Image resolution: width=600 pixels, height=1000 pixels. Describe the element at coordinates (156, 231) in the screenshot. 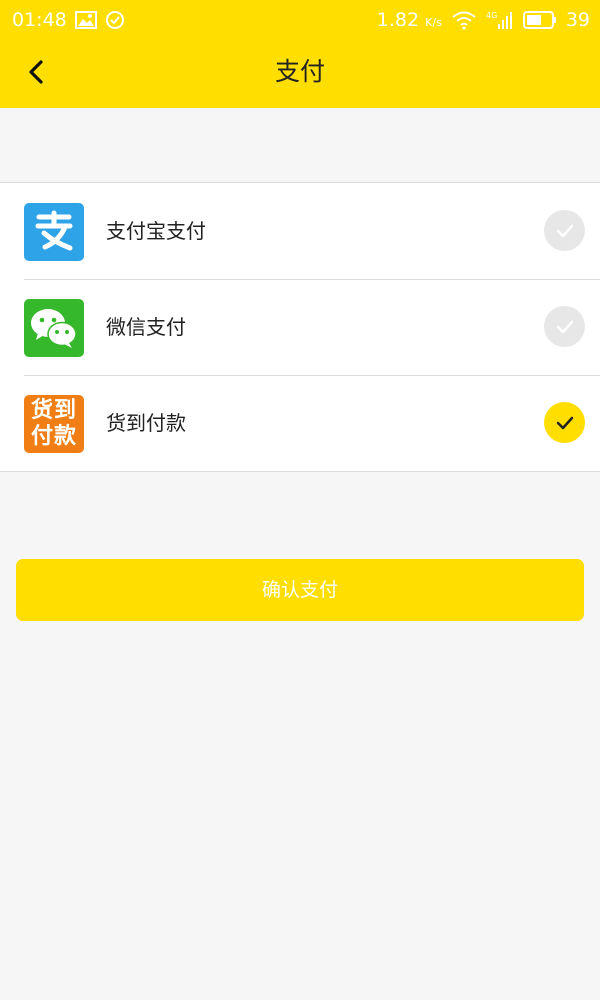

I see `payment-option-label: 支付宝支付` at that location.